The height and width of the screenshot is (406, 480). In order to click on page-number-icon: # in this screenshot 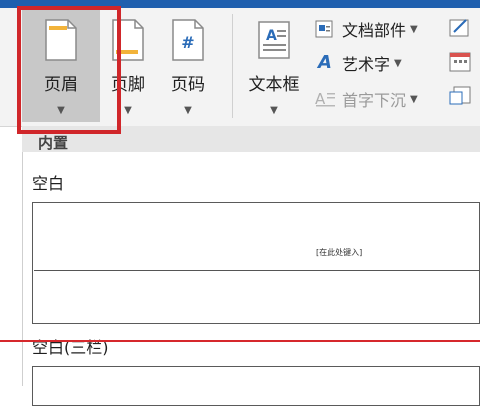, I will do `click(188, 40)`.